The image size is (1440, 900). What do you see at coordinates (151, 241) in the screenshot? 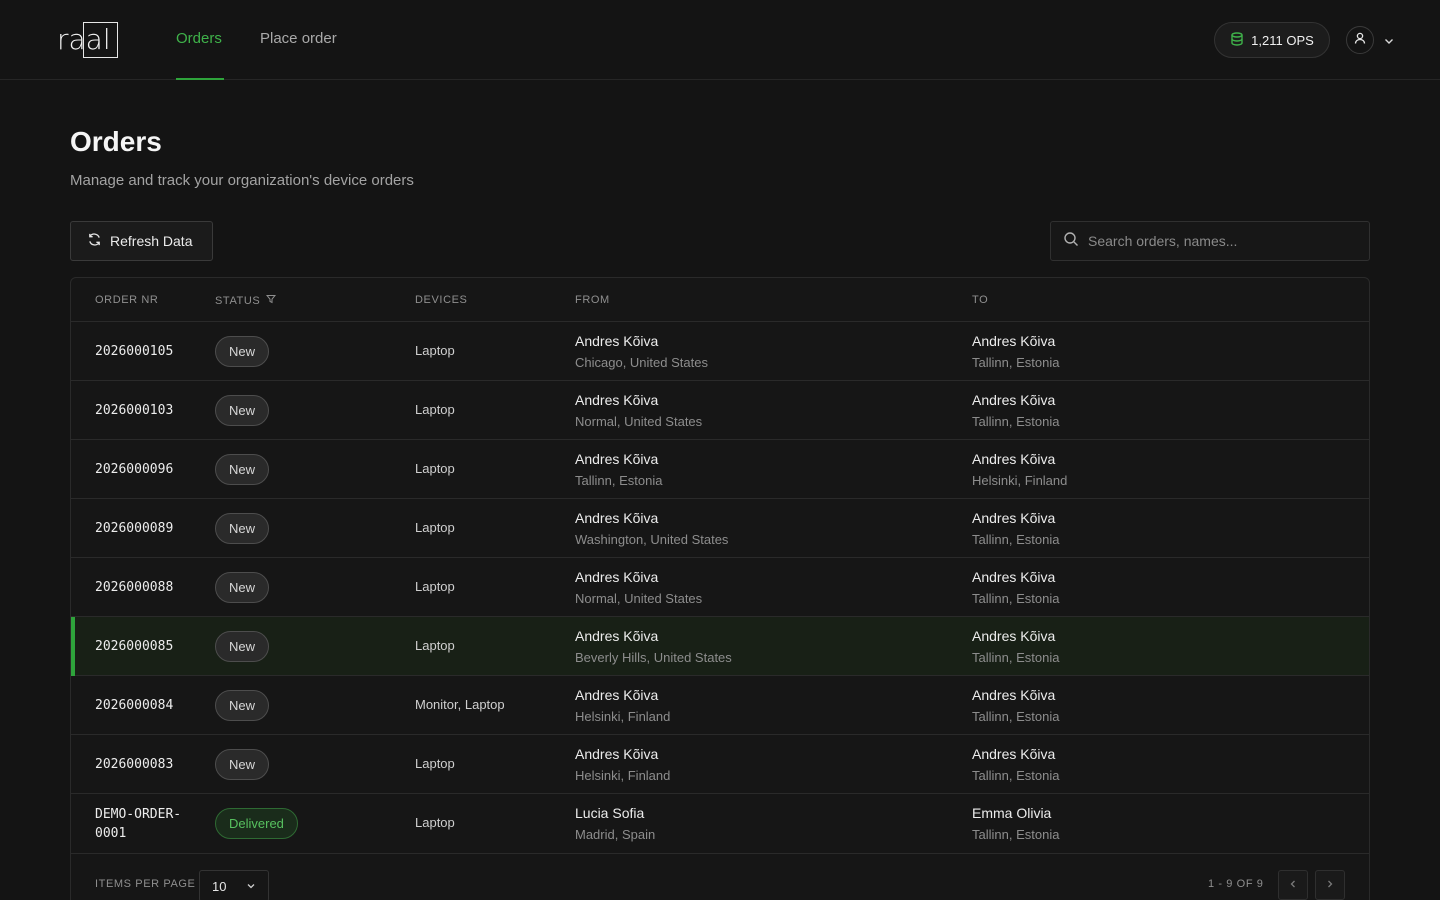
I see `refresh-data-label: Refresh Data` at bounding box center [151, 241].